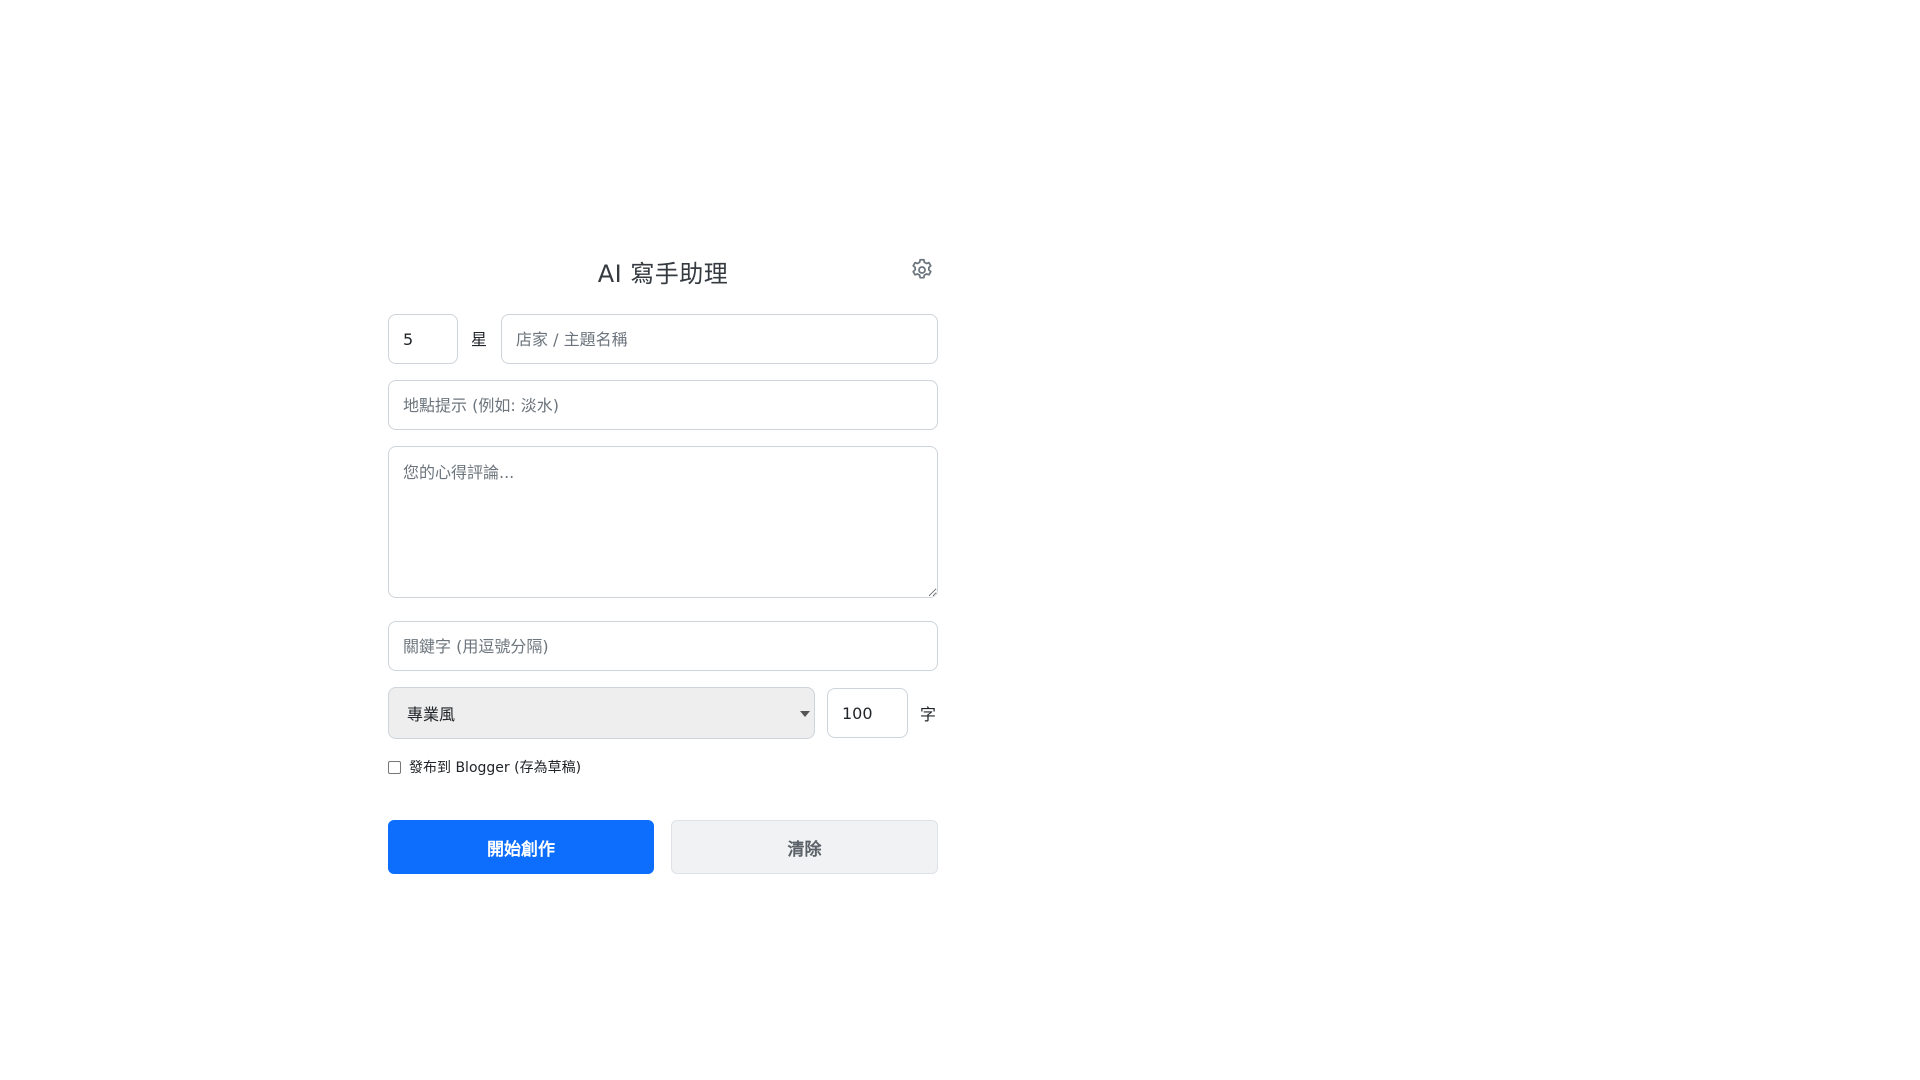 This screenshot has height=1080, width=1920. I want to click on action-buttons: 開始創作 清除, so click(663, 847).